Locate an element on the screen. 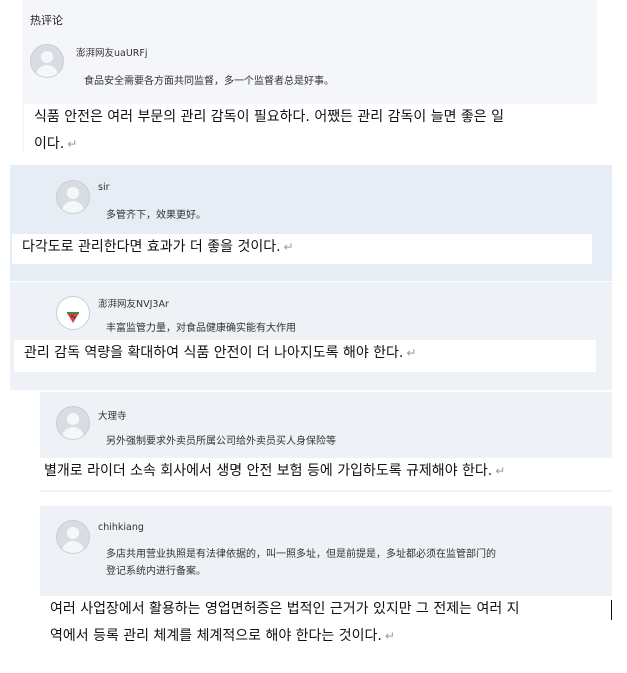  comment-username: 澎湃网友uaURFj is located at coordinates (112, 52).